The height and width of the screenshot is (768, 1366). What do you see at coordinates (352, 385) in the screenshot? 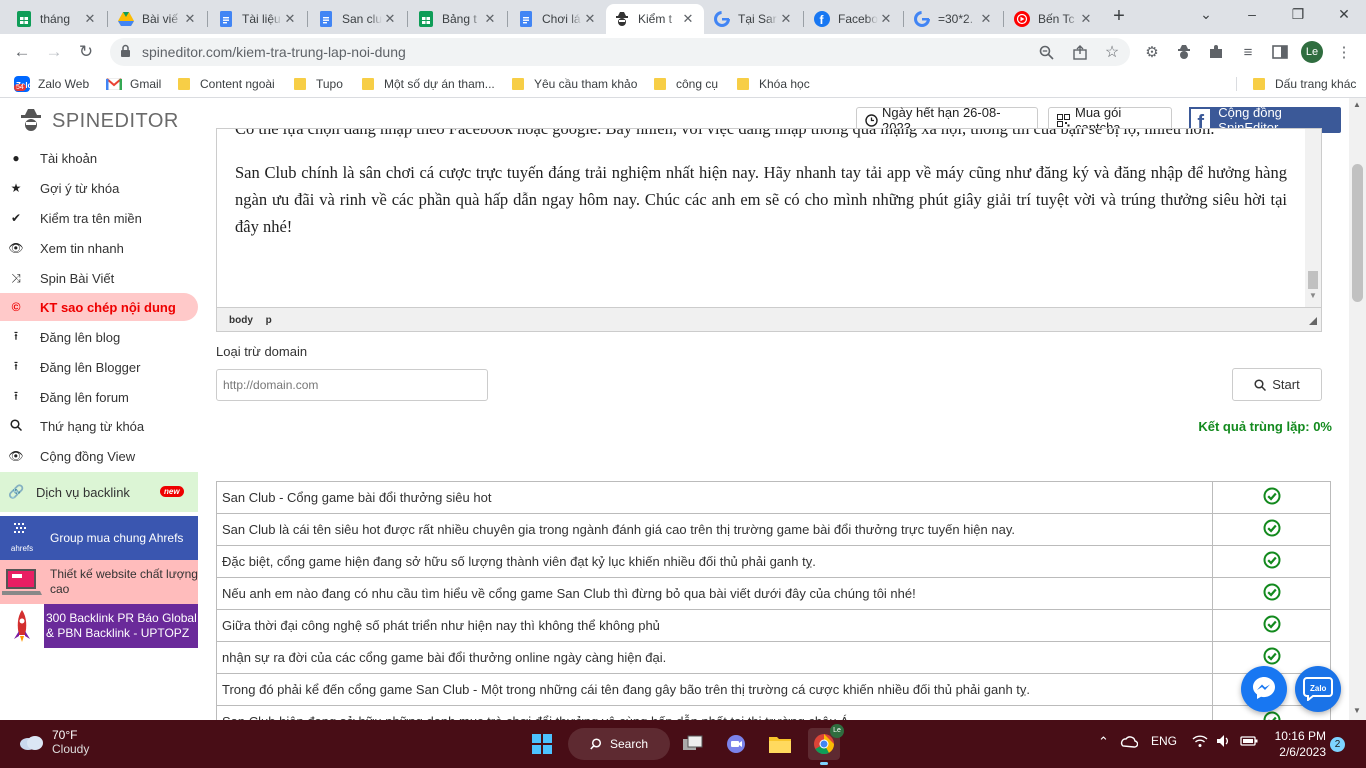
I see `exclude-domain-input` at bounding box center [352, 385].